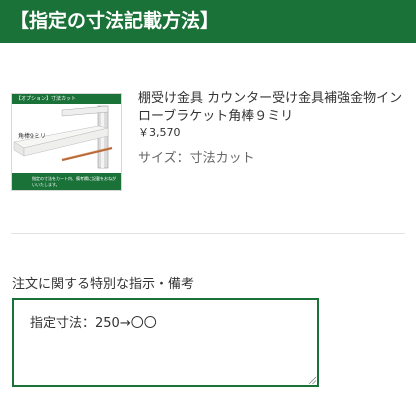  What do you see at coordinates (159, 132) in the screenshot?
I see `product-price: ￥3,570` at bounding box center [159, 132].